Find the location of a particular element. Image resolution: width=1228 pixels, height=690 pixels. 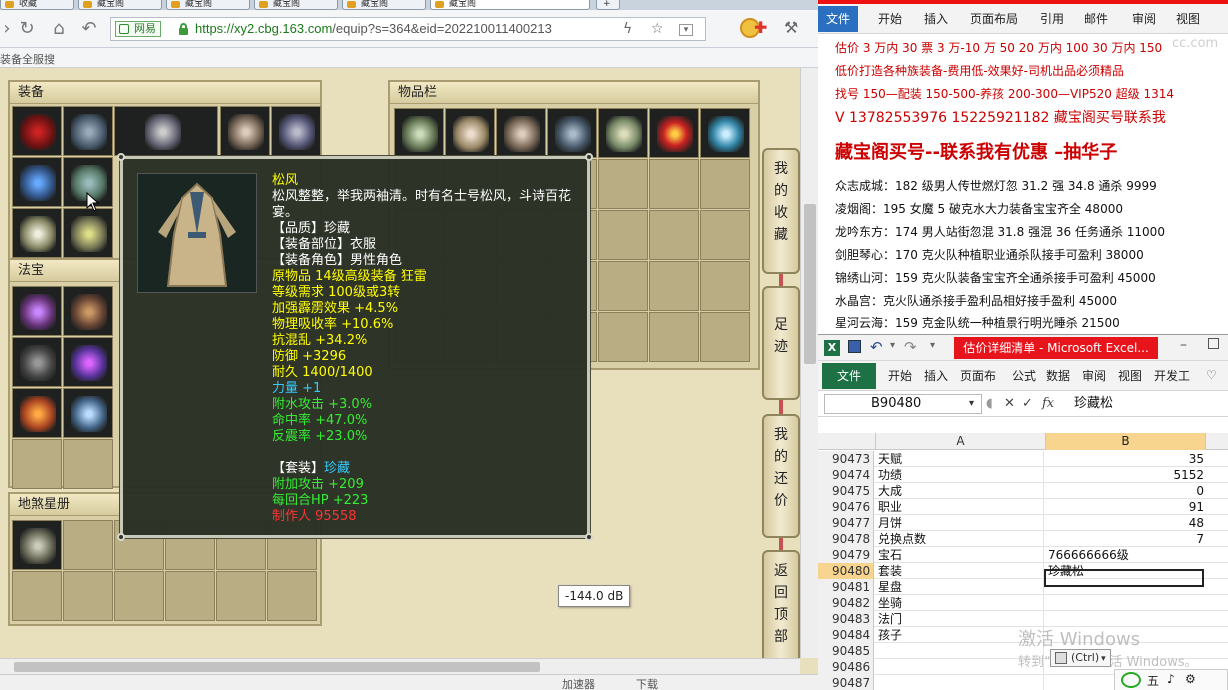

column-header-a: A is located at coordinates (961, 441).